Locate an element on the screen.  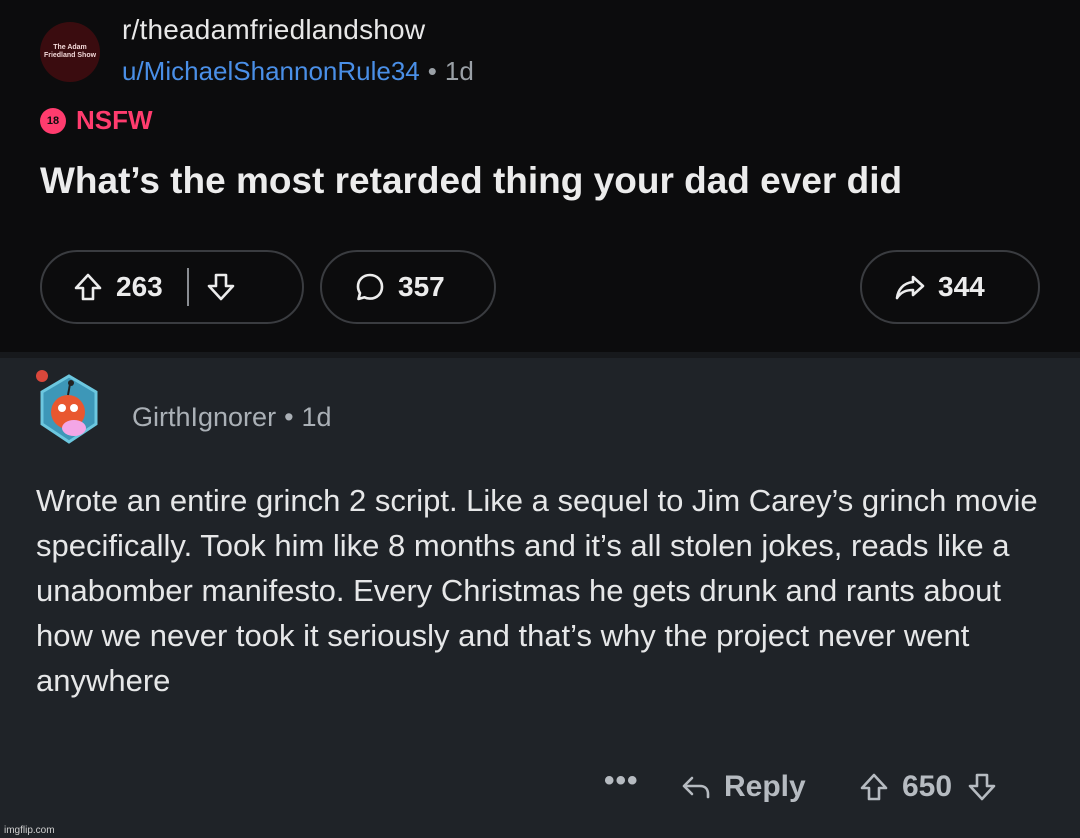
reply-button: Reply is located at coordinates (743, 787).